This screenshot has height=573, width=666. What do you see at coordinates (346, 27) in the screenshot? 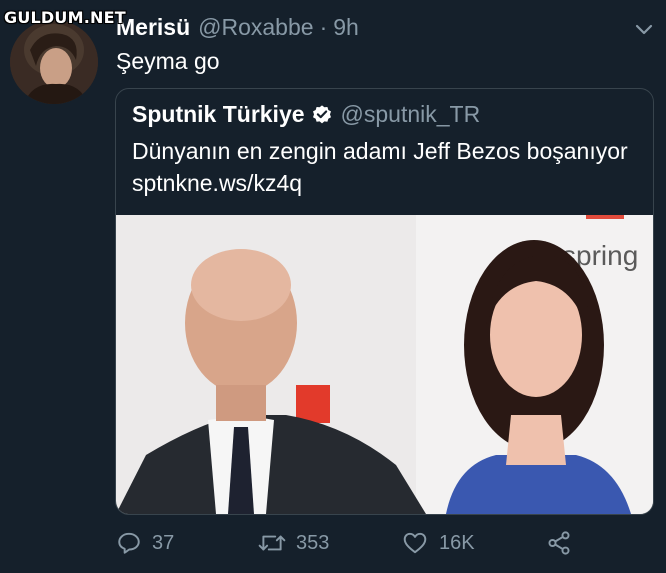
I see `timestamp: 9h` at bounding box center [346, 27].